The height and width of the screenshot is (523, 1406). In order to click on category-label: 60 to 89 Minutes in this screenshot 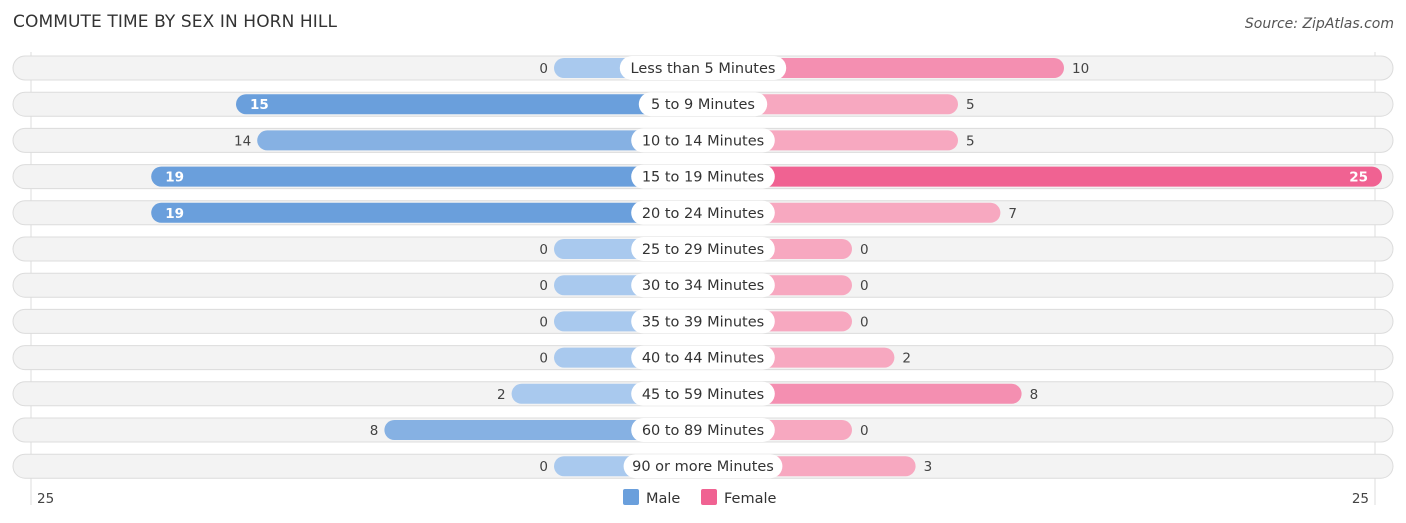, I will do `click(703, 431)`.